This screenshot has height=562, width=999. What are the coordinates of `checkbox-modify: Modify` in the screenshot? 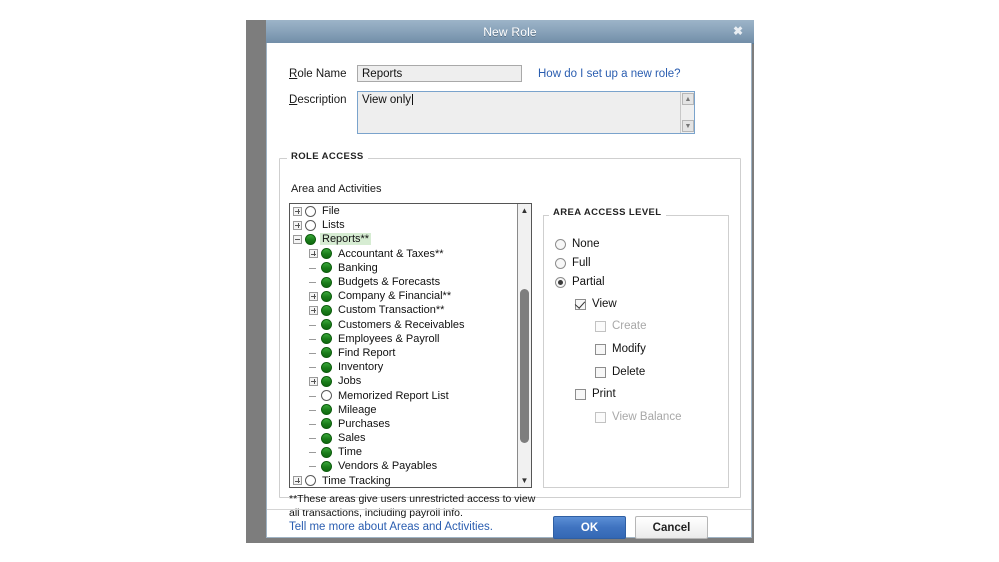 It's located at (620, 349).